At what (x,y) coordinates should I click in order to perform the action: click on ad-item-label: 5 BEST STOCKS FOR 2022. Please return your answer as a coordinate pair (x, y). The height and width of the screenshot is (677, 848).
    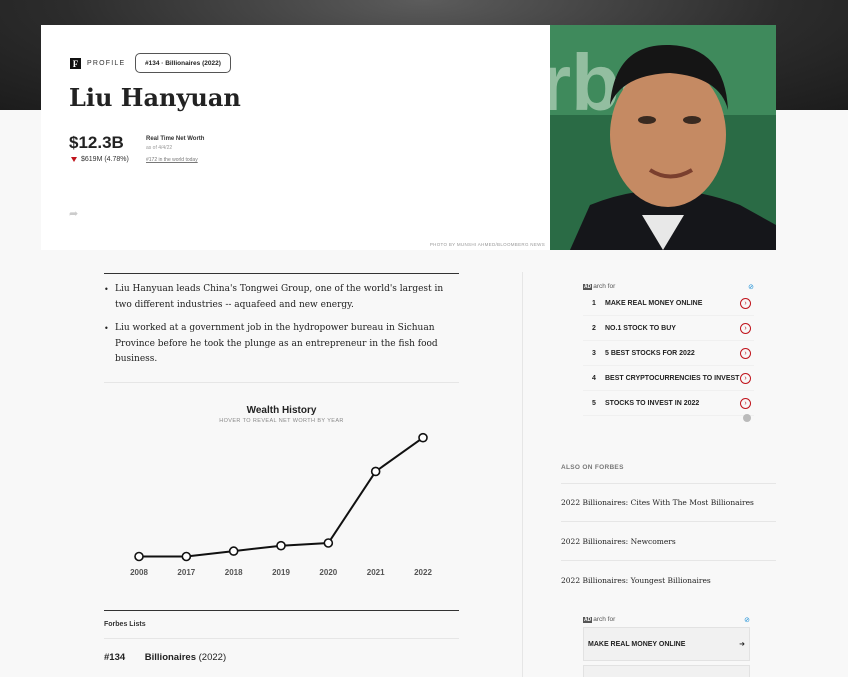
    Looking at the image, I should click on (672, 353).